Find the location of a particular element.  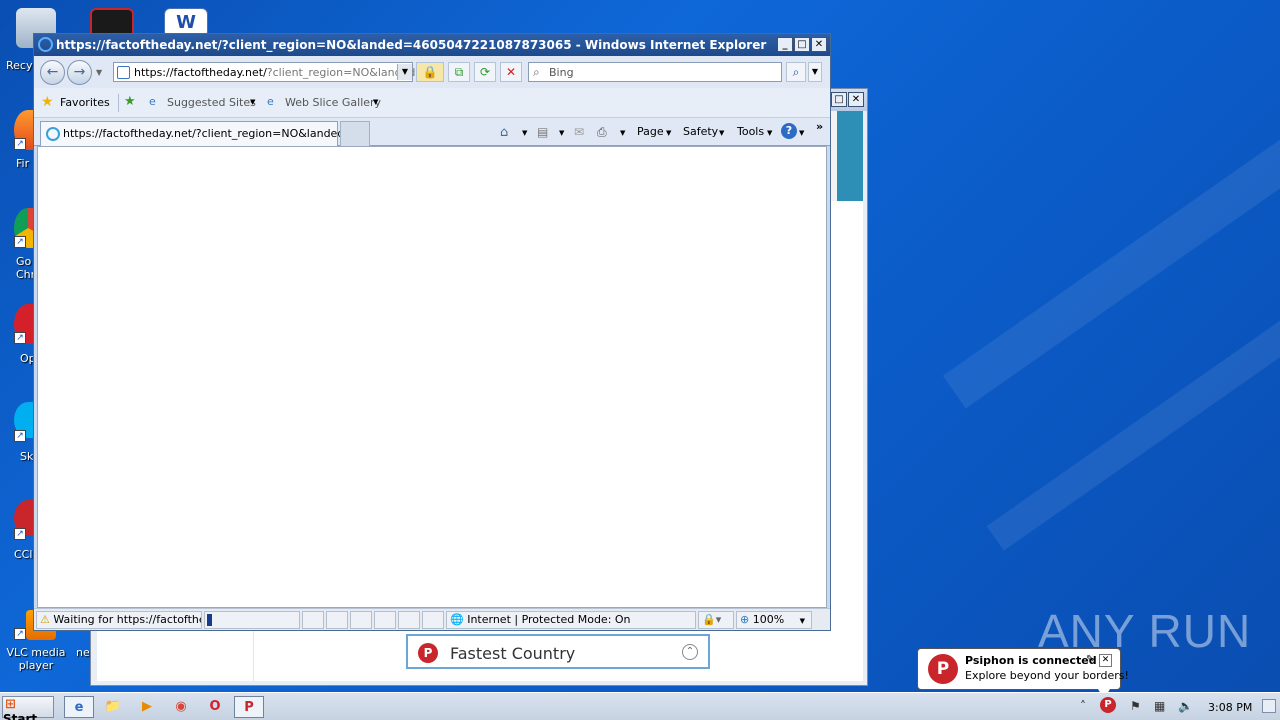

media-player-taskbar-button: ▶ is located at coordinates (147, 707).